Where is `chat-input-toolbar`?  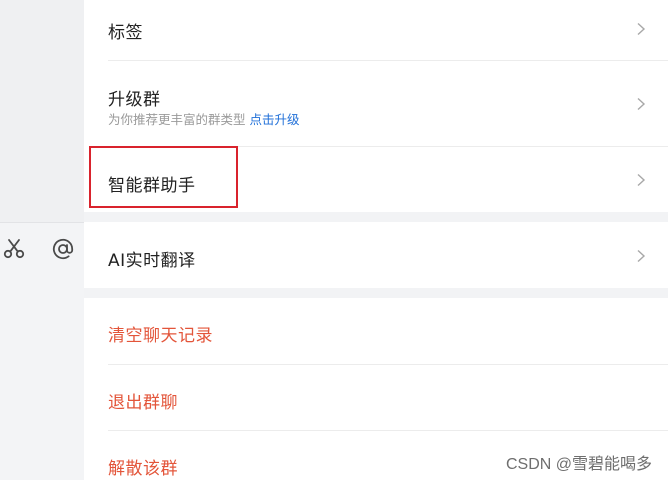 chat-input-toolbar is located at coordinates (42, 351).